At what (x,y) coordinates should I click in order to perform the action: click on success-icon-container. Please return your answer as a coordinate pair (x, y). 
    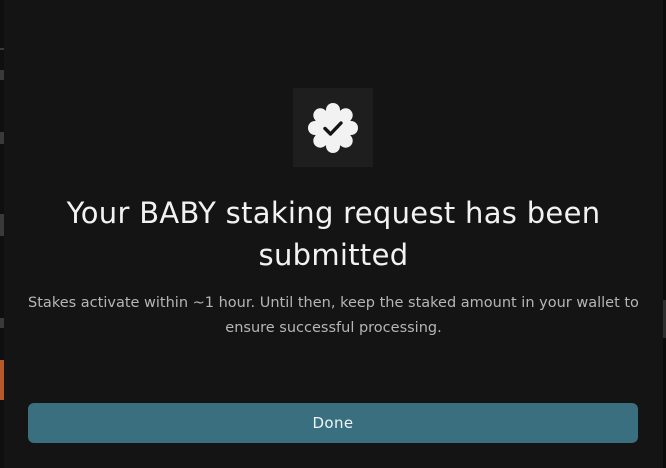
    Looking at the image, I should click on (333, 127).